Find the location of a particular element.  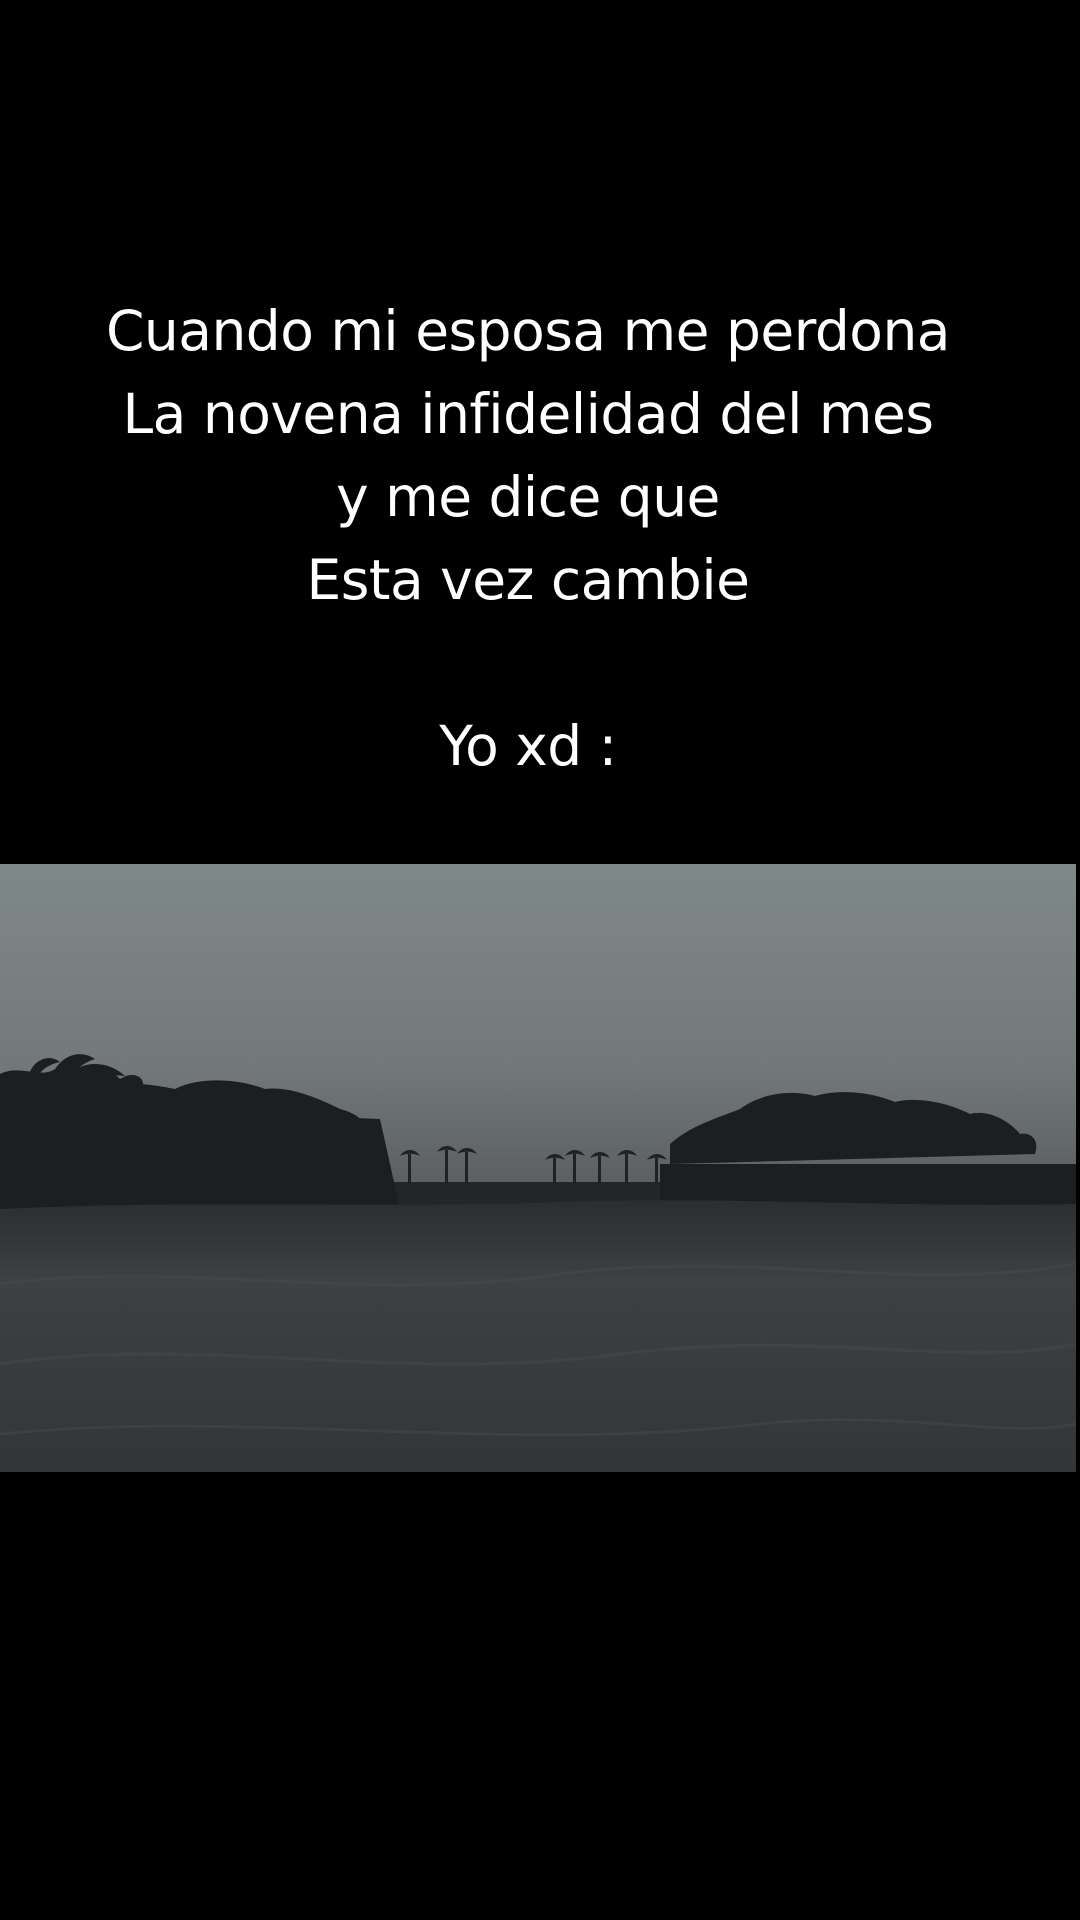

ground is located at coordinates (538, 1336).